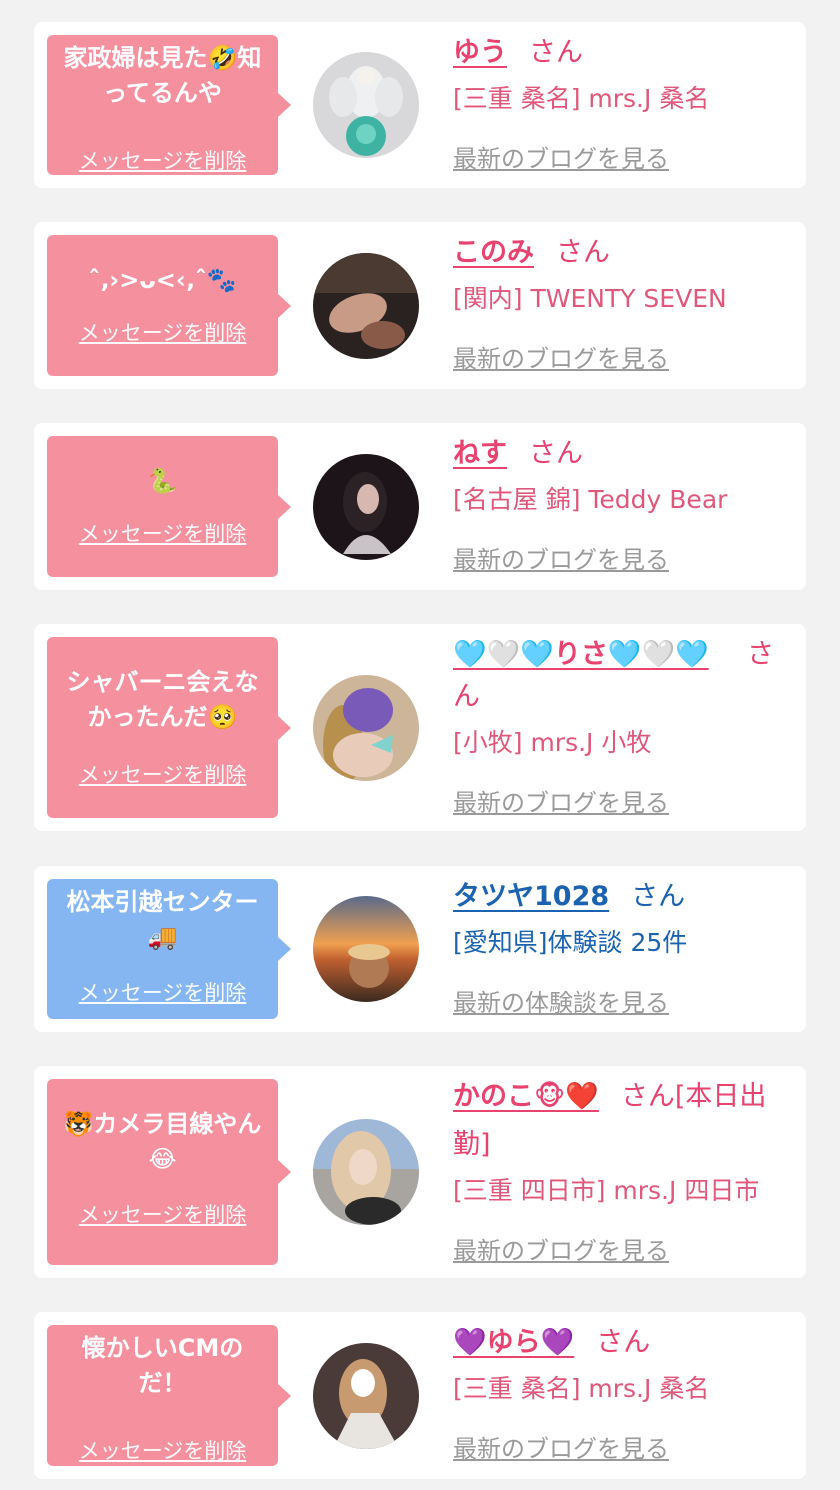 This screenshot has height=1490, width=840. What do you see at coordinates (162, 75) in the screenshot?
I see `message-text: 家政婦は見た🤣知ってるんや` at bounding box center [162, 75].